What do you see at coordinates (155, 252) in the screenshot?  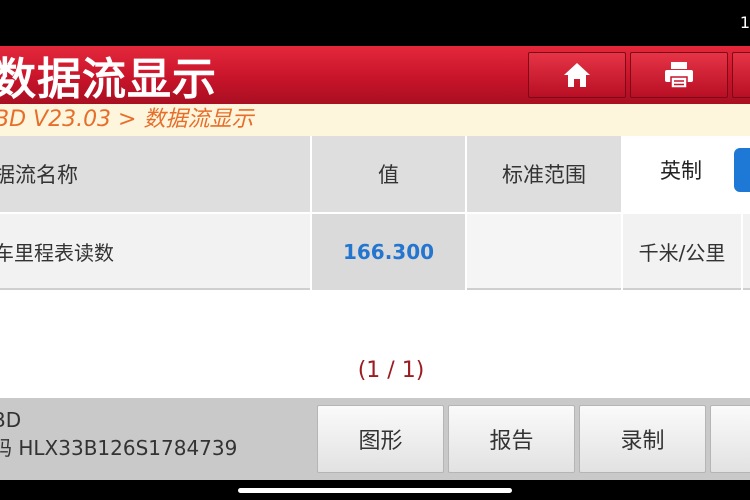 I see `row-name-cell: 车里程表读数` at bounding box center [155, 252].